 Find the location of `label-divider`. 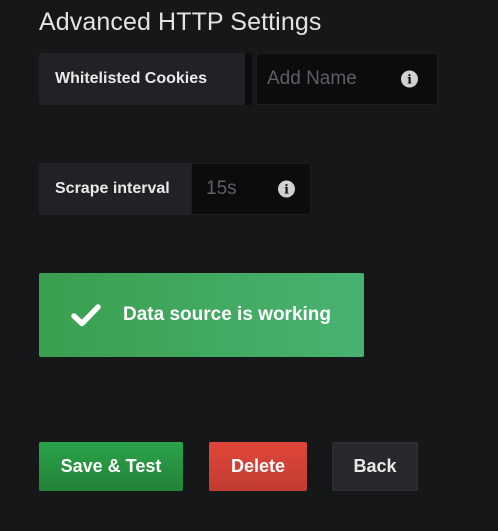

label-divider is located at coordinates (248, 79).